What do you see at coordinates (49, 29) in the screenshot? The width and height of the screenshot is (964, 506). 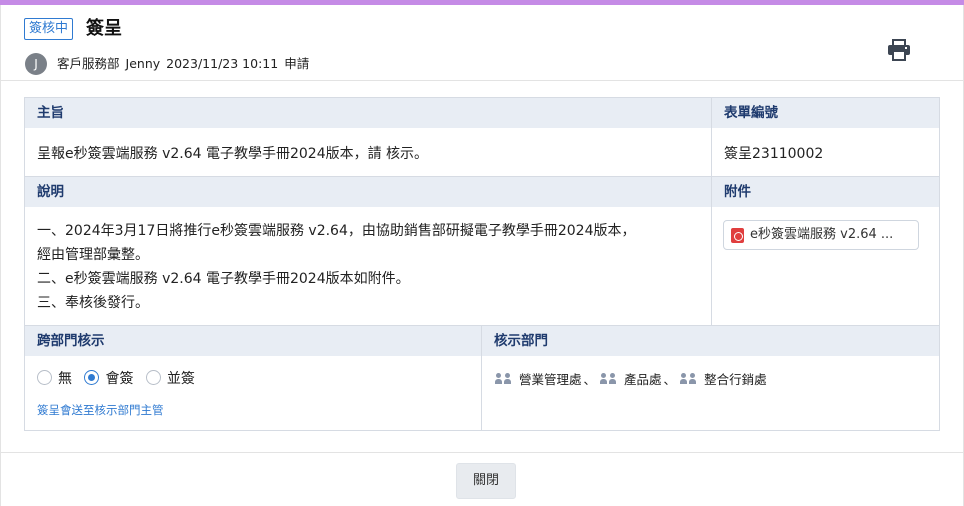 I see `status-badge: 簽核中` at bounding box center [49, 29].